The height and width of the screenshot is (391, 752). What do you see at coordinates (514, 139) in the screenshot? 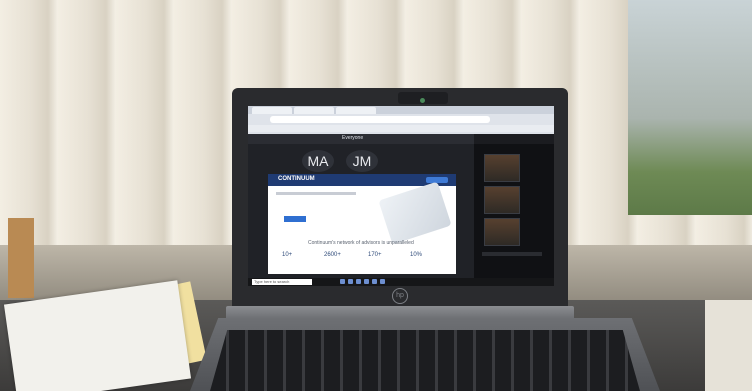
I see `panel-toolbar` at bounding box center [514, 139].